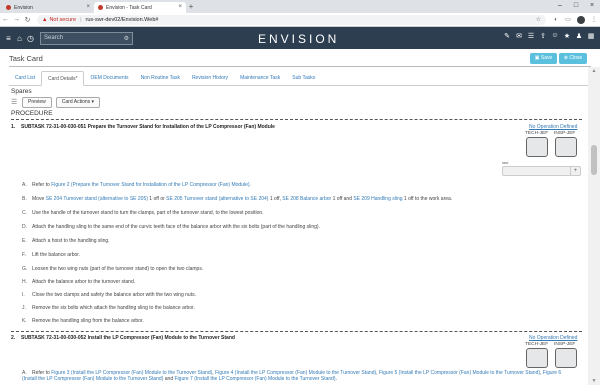 The image size is (600, 385). I want to click on url-text: rus-swr-dev02/Envision.Web#, so click(122, 19).